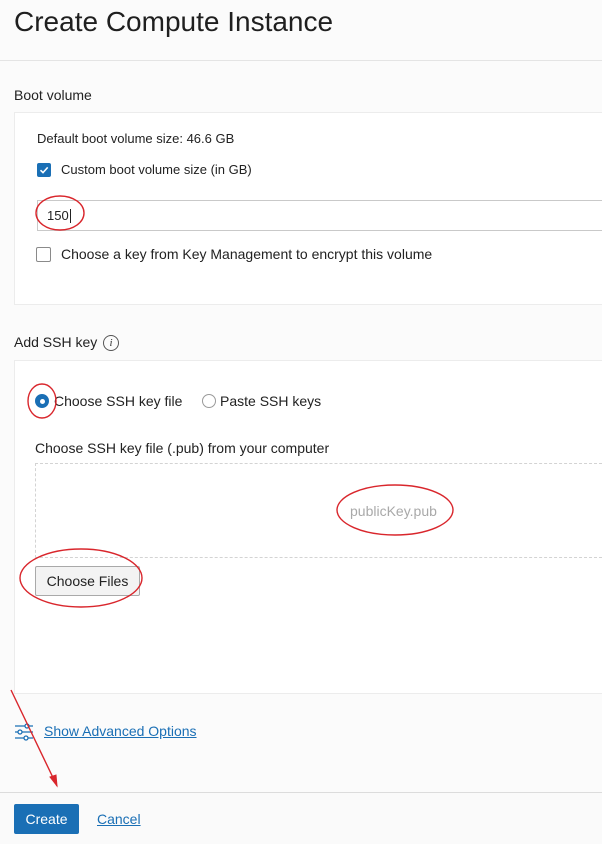 Image resolution: width=602 pixels, height=844 pixels. I want to click on choose-ssh-key-file-label: Choose SSH key file, so click(118, 401).